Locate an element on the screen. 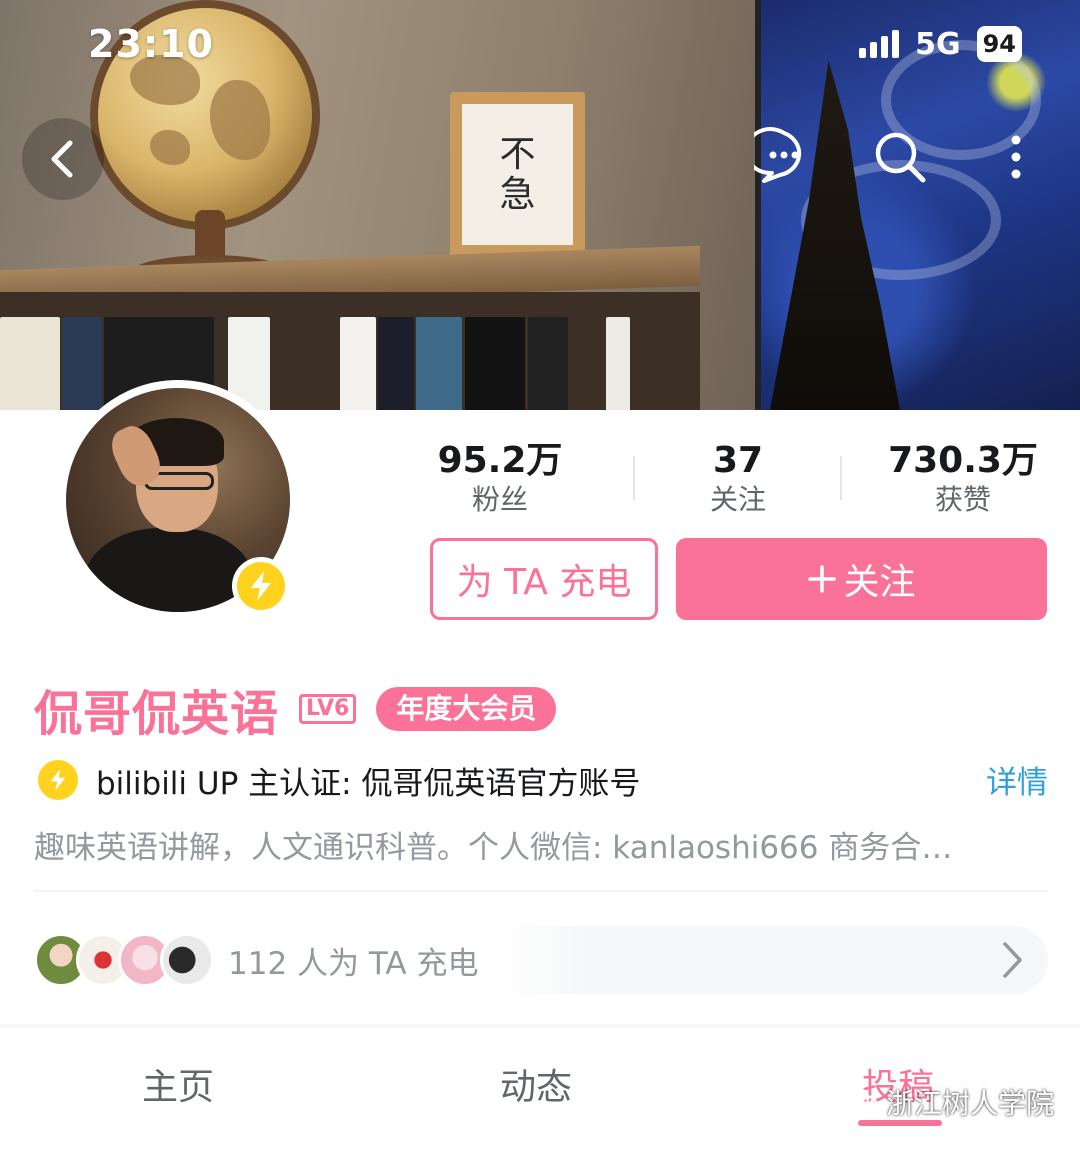  back-button is located at coordinates (63, 159).